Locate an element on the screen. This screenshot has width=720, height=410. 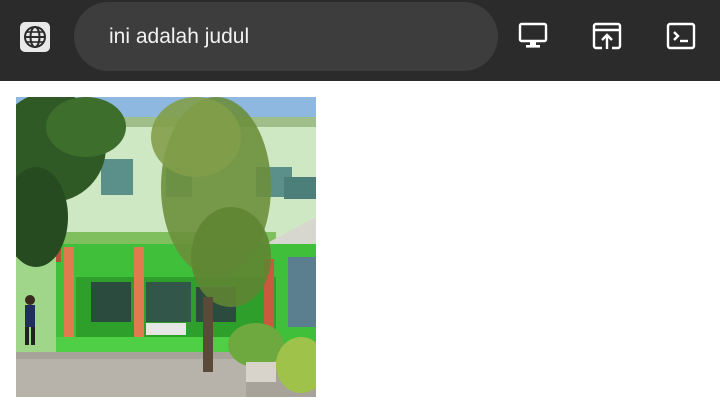
desktop-icon is located at coordinates (533, 36).